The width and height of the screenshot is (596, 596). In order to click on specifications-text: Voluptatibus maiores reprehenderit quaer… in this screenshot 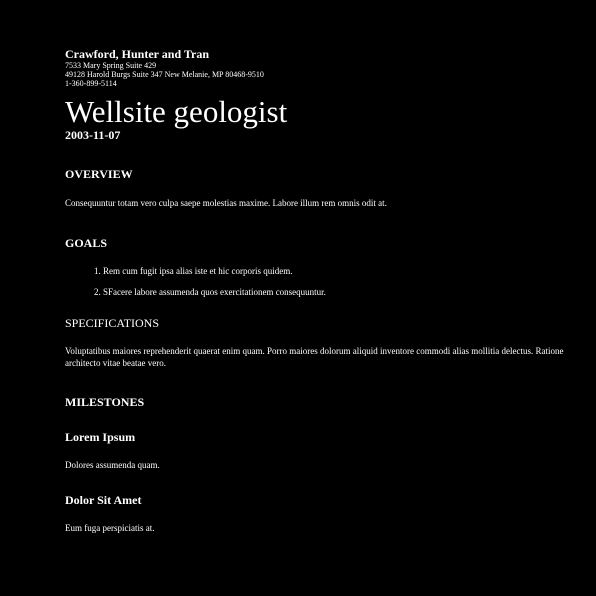, I will do `click(314, 357)`.